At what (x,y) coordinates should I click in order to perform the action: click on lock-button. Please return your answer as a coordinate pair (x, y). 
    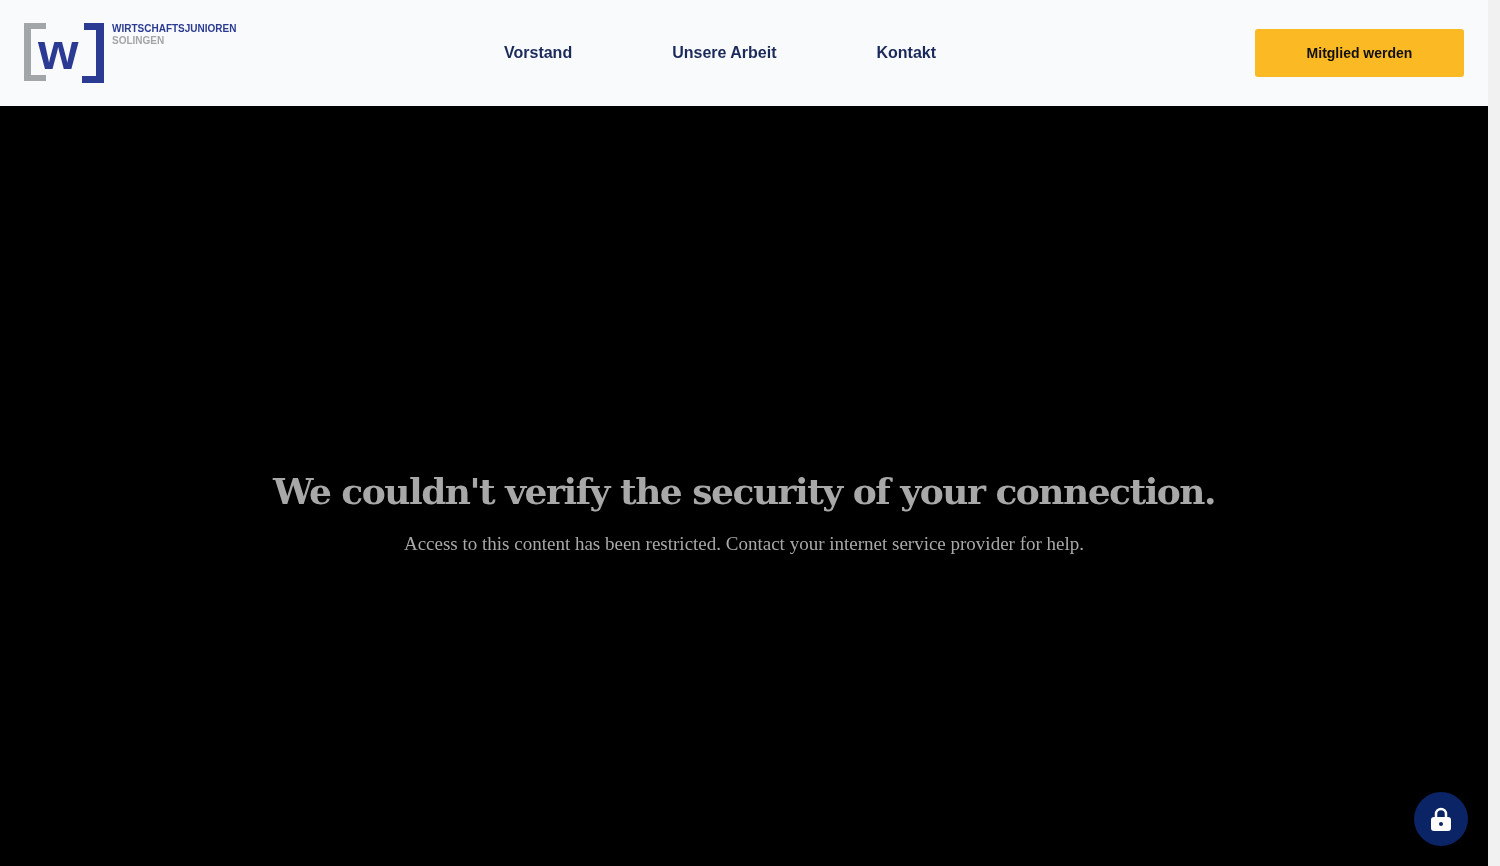
    Looking at the image, I should click on (1441, 819).